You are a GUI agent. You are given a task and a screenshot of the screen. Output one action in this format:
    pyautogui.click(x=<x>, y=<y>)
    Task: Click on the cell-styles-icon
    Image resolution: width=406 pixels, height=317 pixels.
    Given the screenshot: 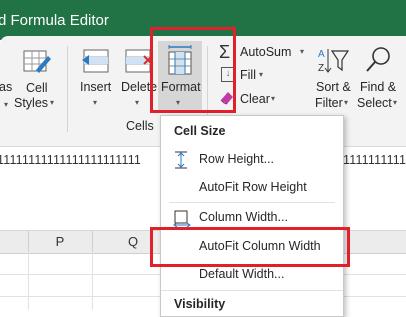 What is the action you would take?
    pyautogui.click(x=37, y=61)
    